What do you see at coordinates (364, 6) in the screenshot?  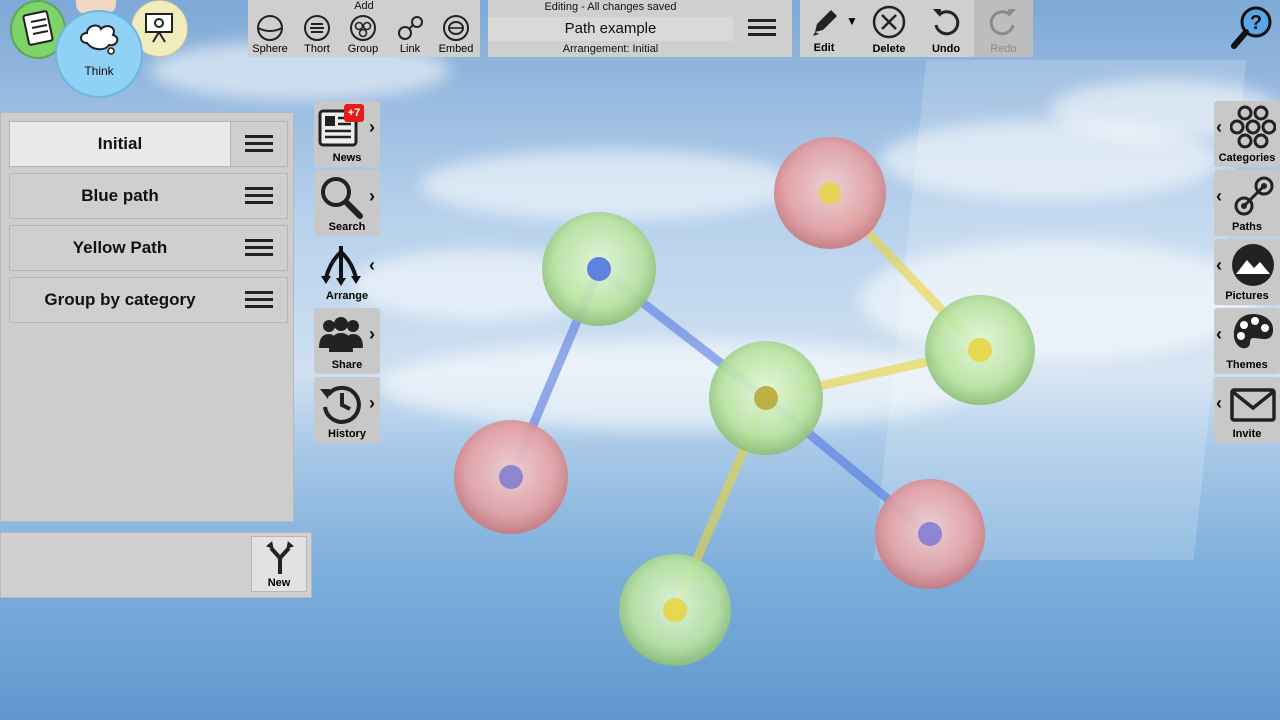 I see `add-toolbar-title: Add` at bounding box center [364, 6].